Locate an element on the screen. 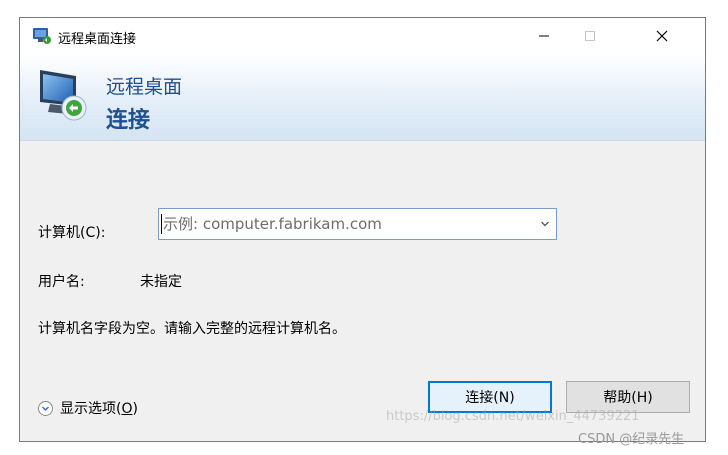  minimize-button is located at coordinates (544, 36).